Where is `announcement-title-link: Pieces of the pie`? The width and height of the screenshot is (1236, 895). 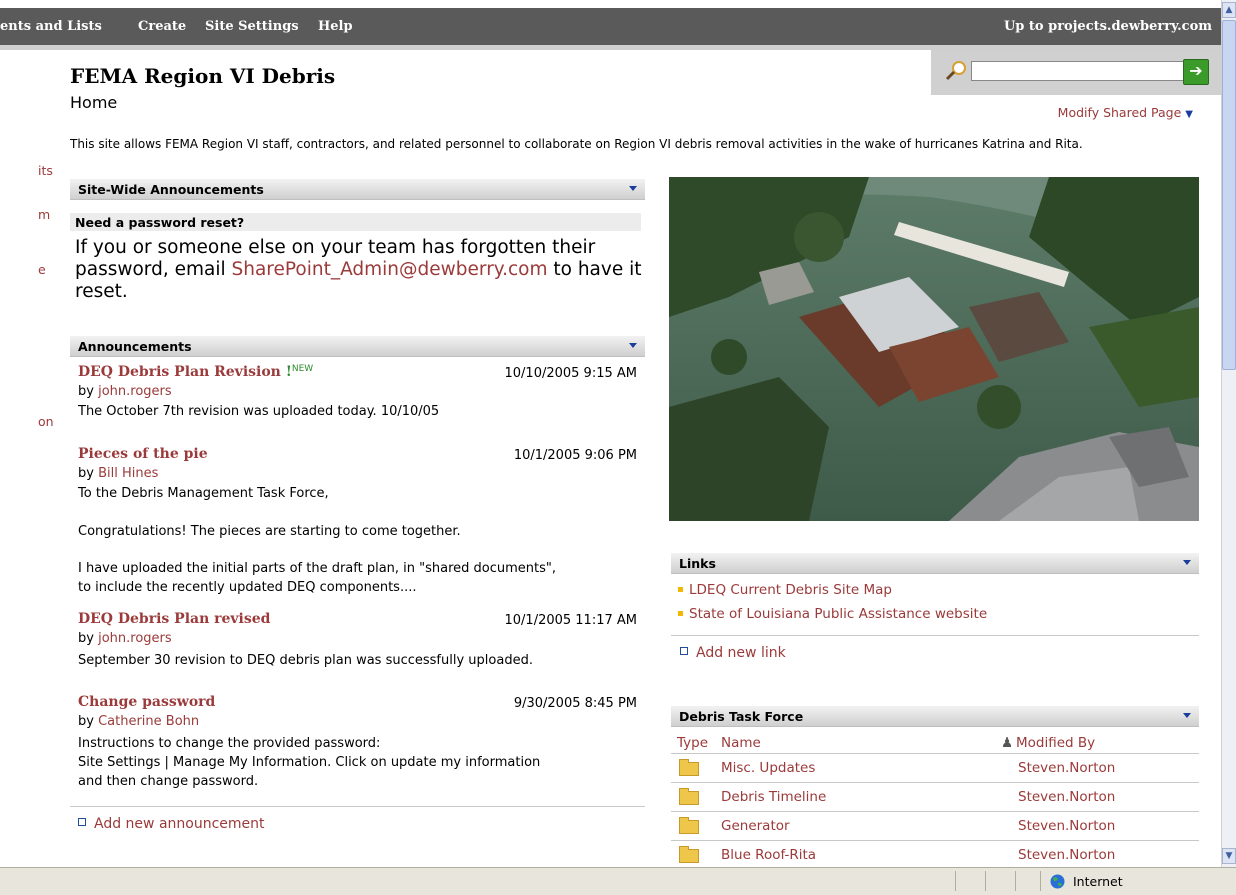
announcement-title-link: Pieces of the pie is located at coordinates (143, 454).